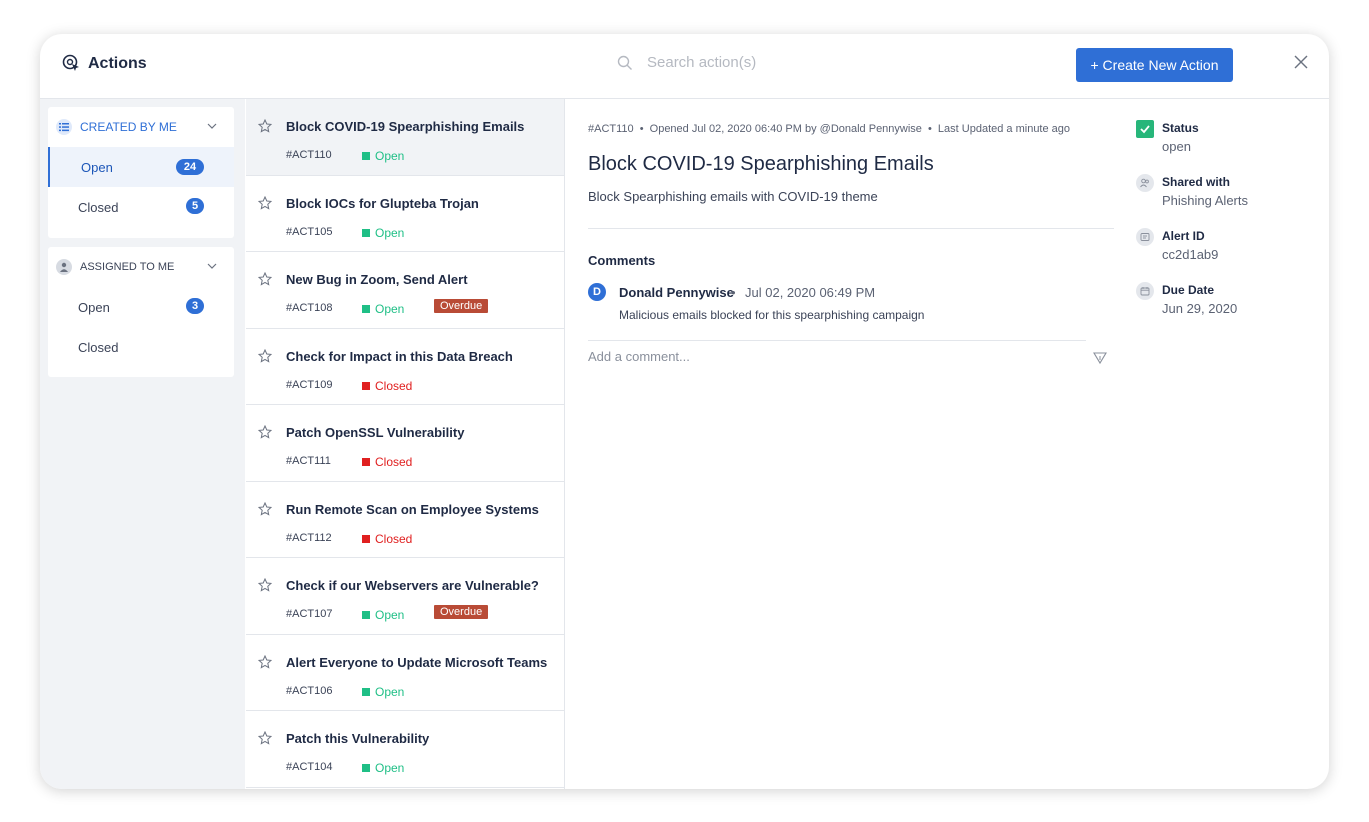  Describe the element at coordinates (309, 231) in the screenshot. I see `action-id: #ACT105` at that location.